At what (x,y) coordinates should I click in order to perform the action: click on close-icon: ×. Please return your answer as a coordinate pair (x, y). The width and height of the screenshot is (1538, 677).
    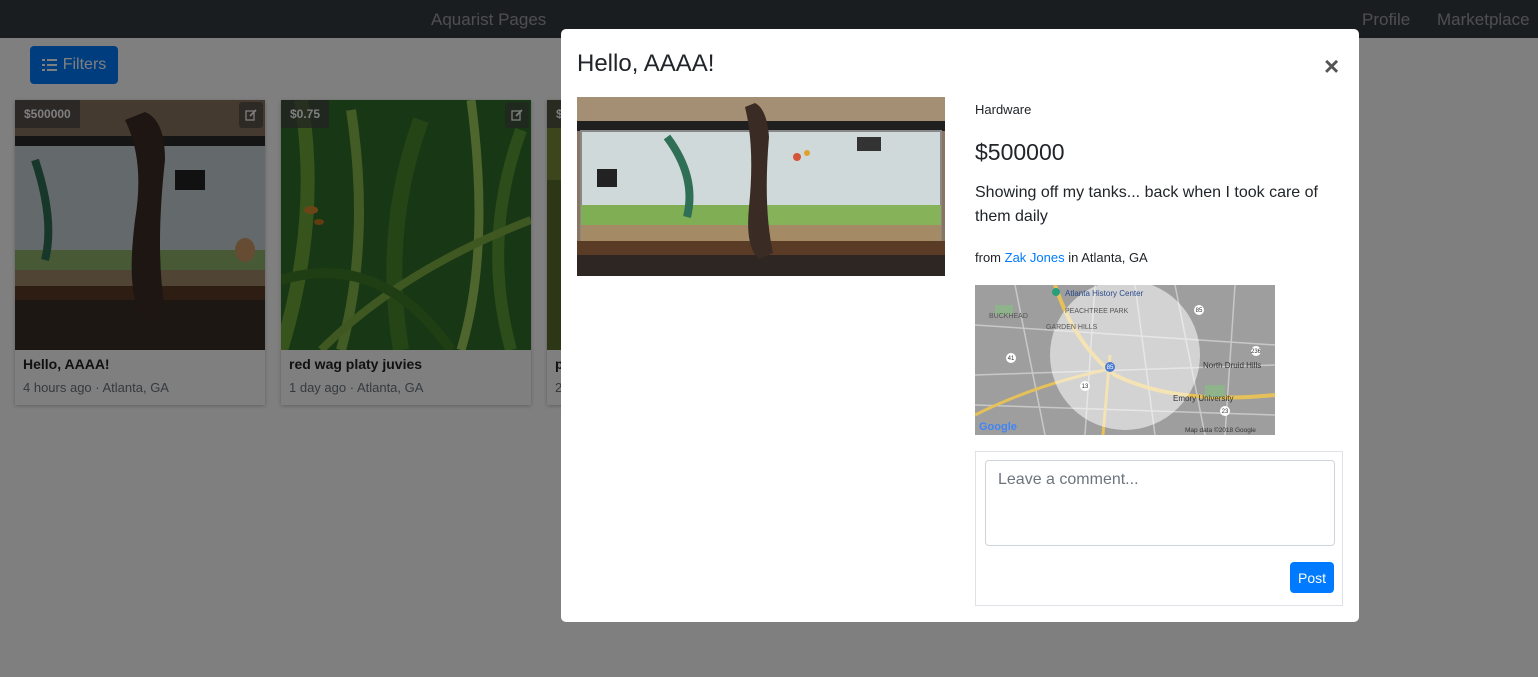
    Looking at the image, I should click on (1331, 66).